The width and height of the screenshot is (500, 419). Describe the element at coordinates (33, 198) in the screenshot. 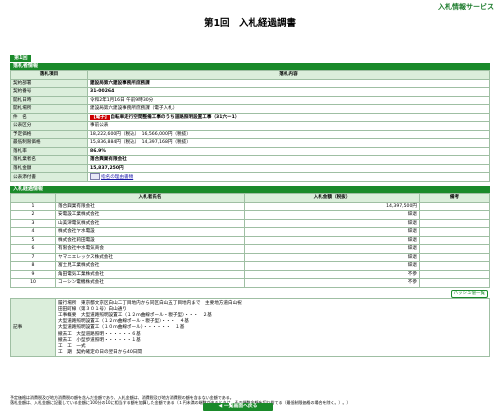

I see `bid-col-no` at that location.